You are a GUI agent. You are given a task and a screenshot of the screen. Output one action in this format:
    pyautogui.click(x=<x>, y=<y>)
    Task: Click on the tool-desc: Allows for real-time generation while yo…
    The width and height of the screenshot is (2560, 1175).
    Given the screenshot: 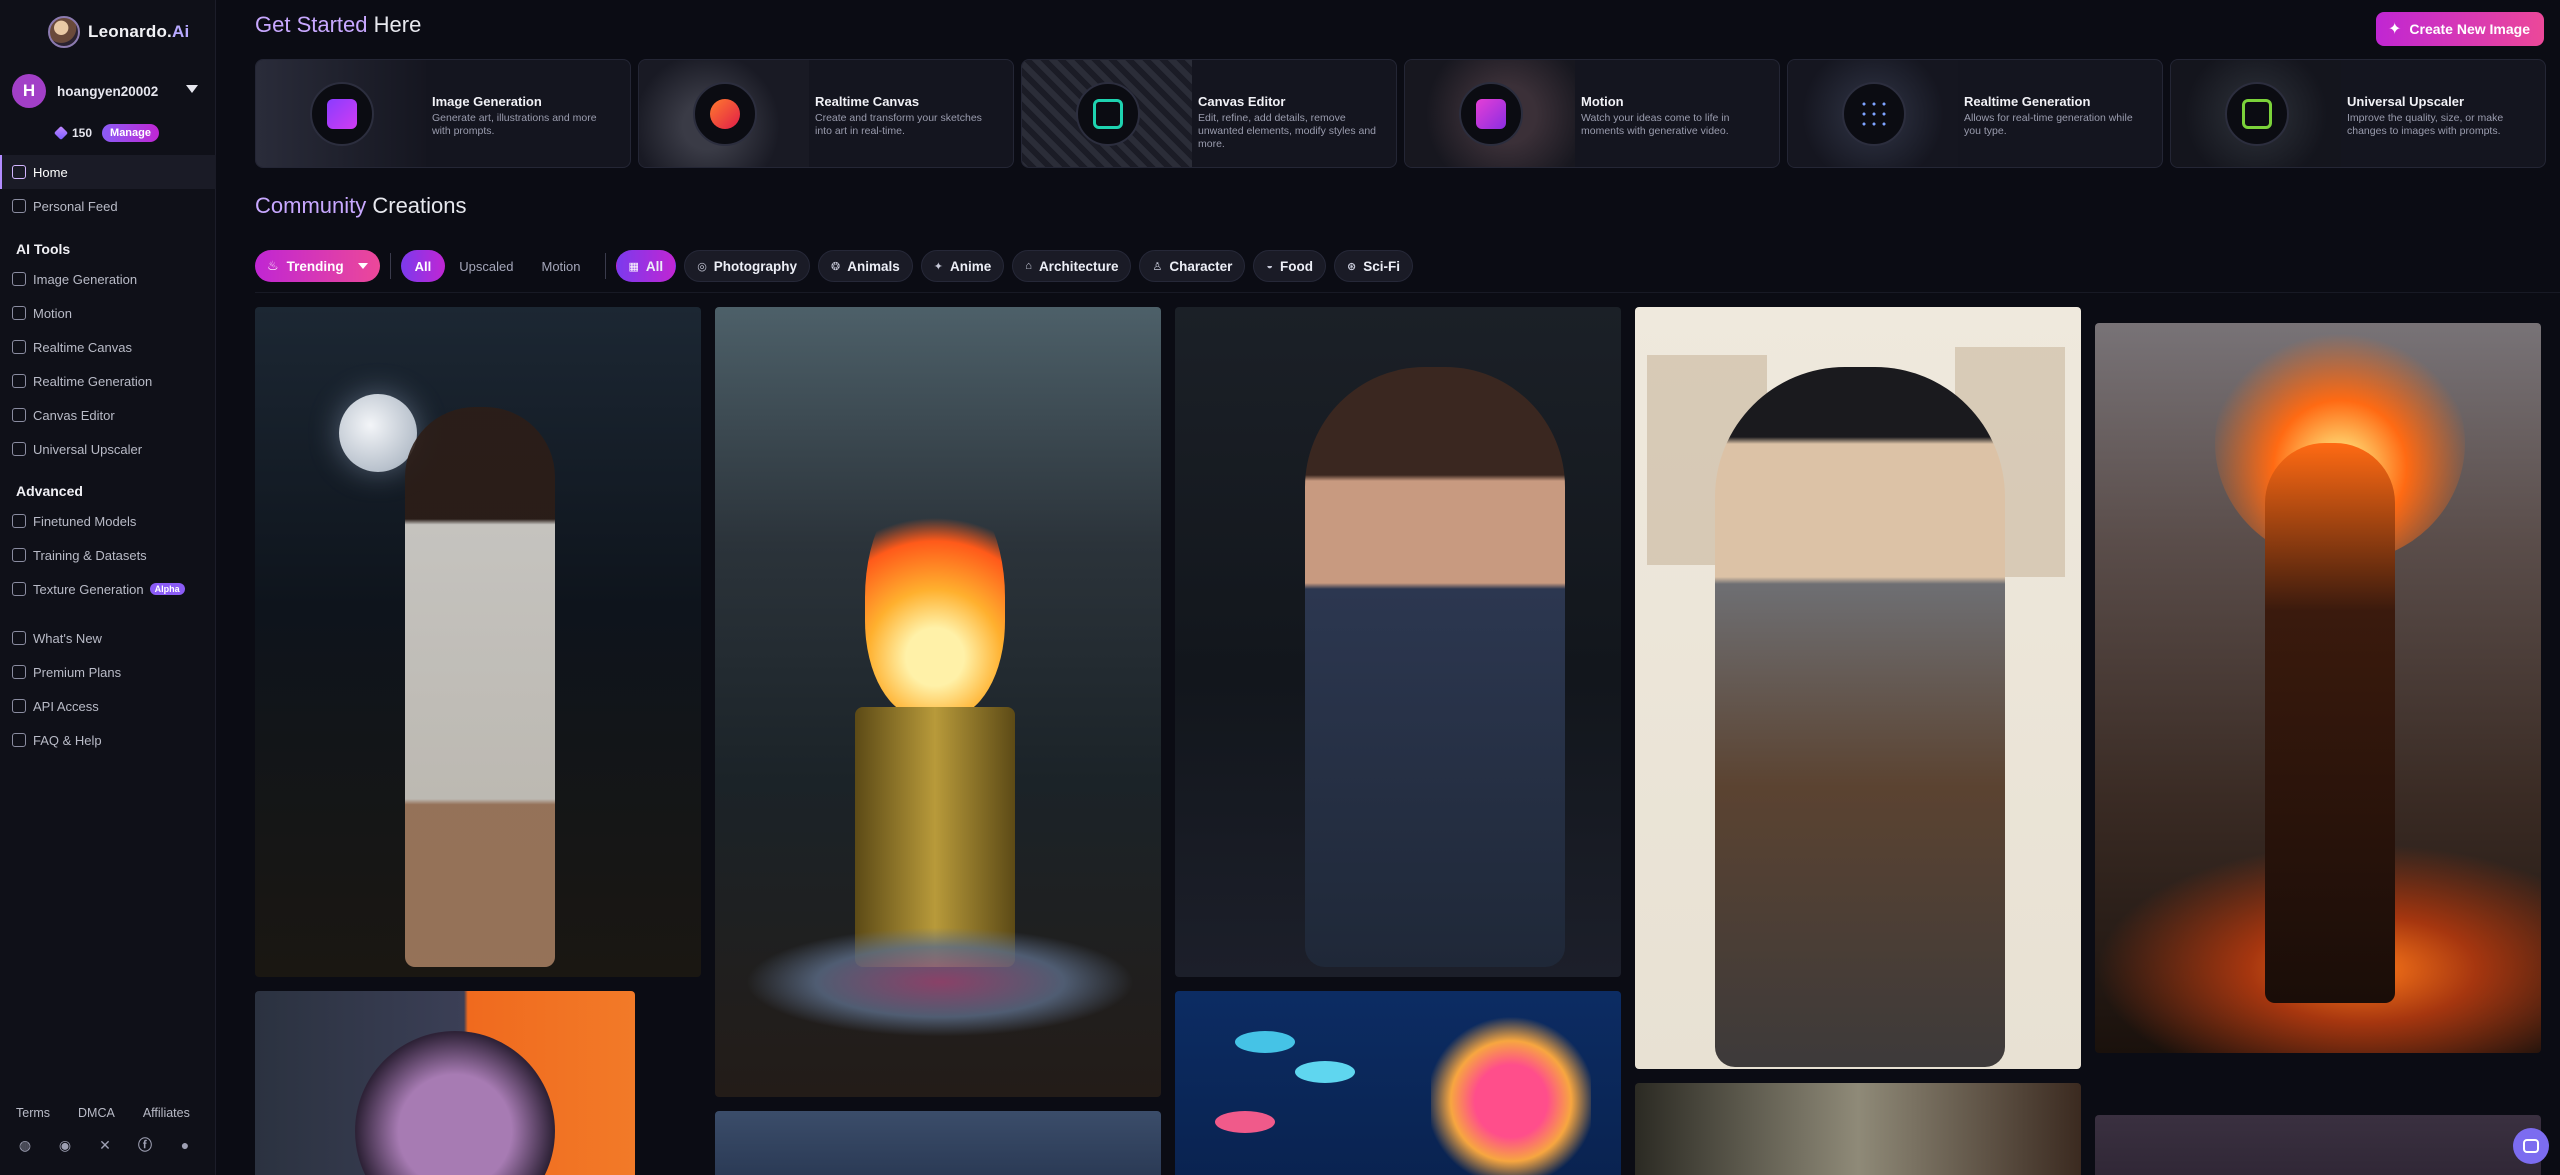 What is the action you would take?
    pyautogui.click(x=2048, y=124)
    